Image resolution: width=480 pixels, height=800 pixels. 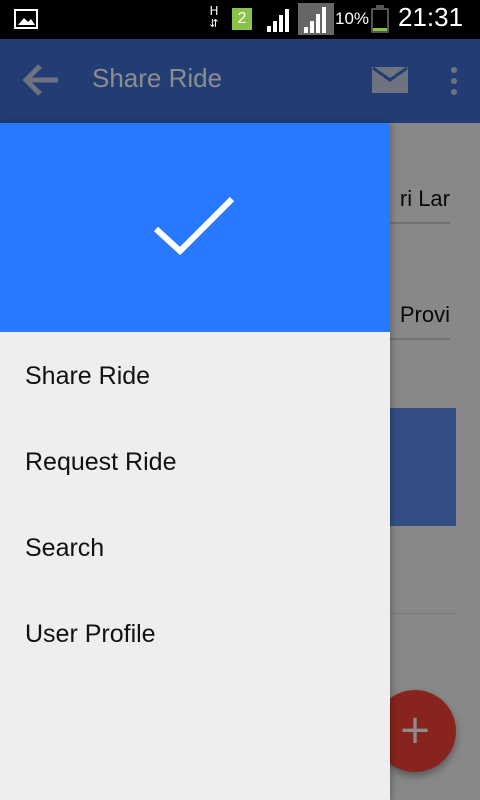 I want to click on battery-icon, so click(x=380, y=19).